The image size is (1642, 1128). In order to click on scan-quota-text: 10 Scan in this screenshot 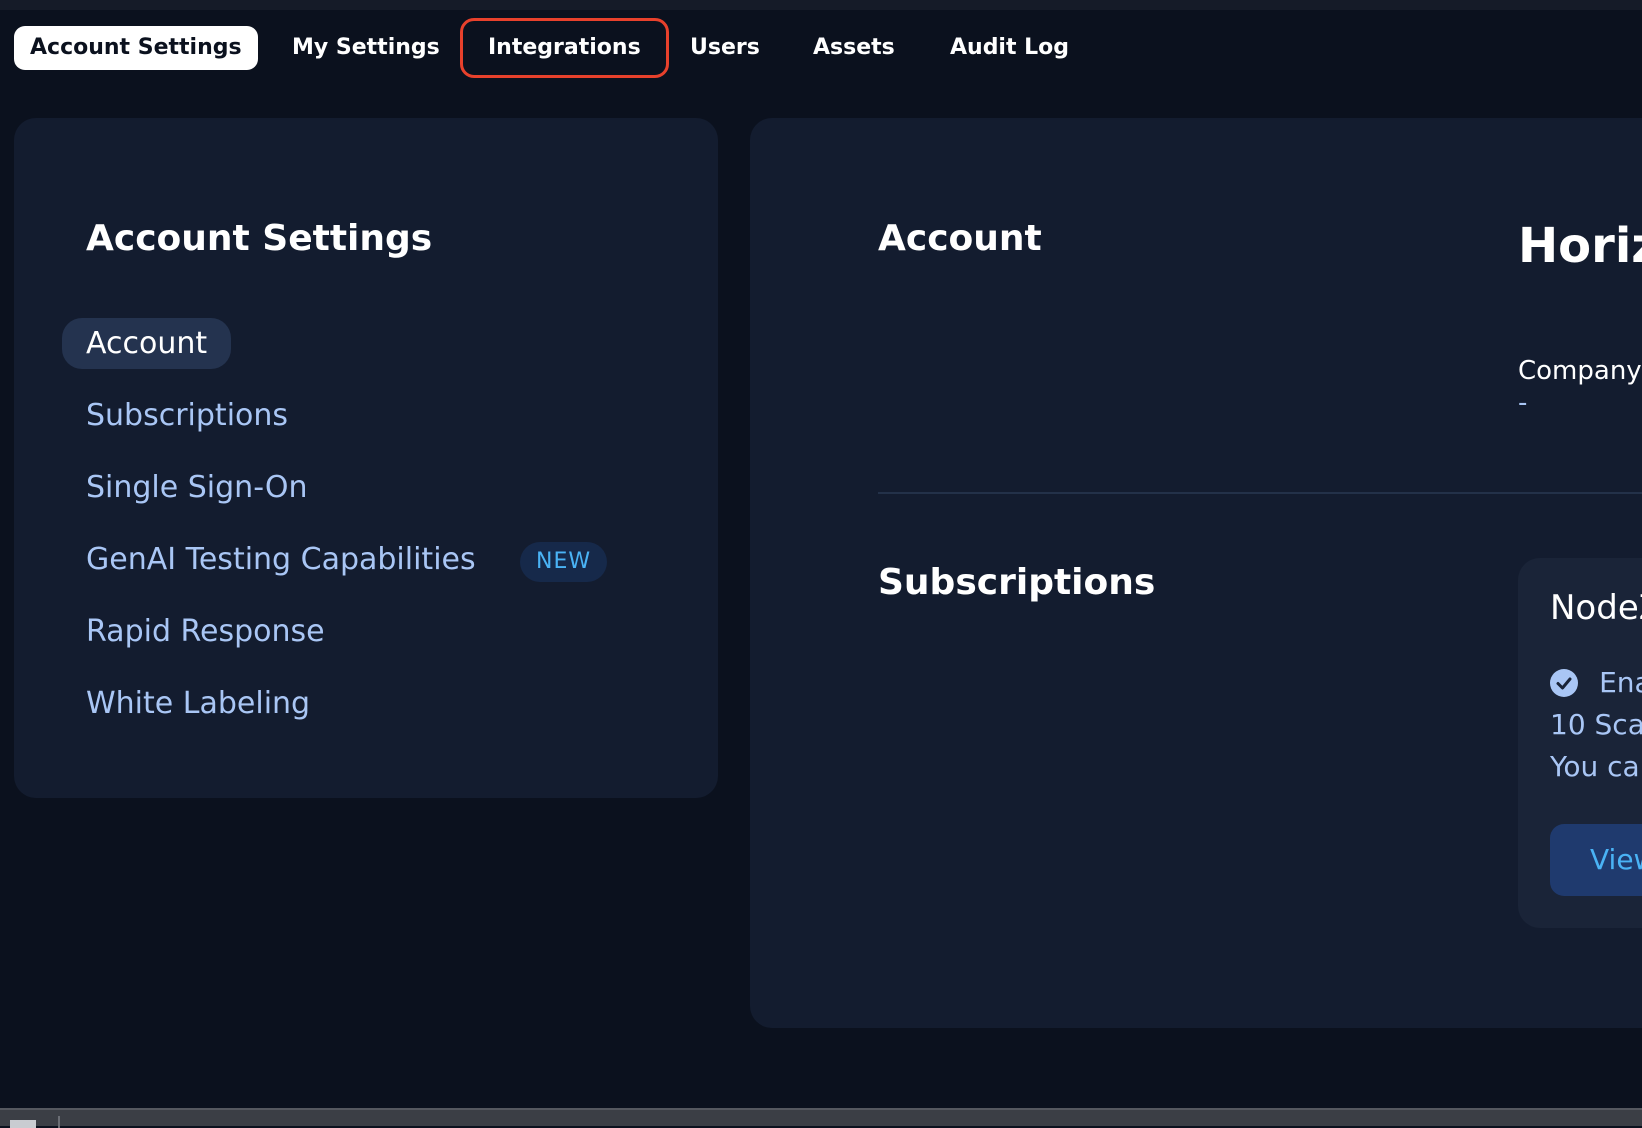, I will do `click(1596, 724)`.